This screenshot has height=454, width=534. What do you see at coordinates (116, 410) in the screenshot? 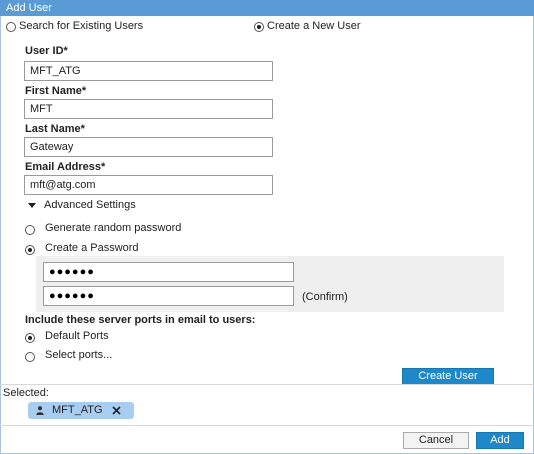
I see `remove-chip-icon` at bounding box center [116, 410].